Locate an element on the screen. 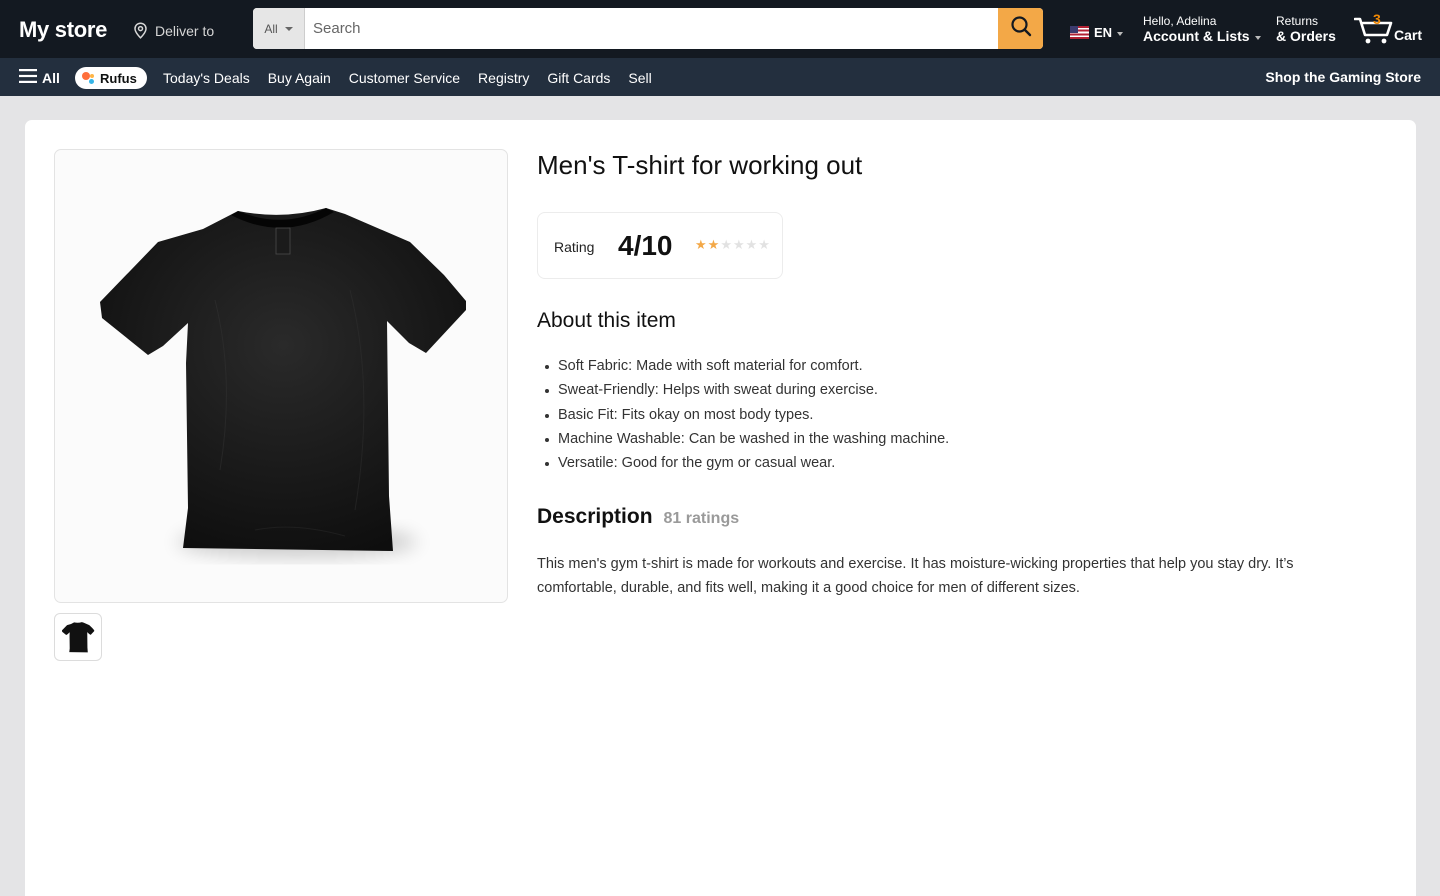 The width and height of the screenshot is (1440, 896). hamburger-menu-icon is located at coordinates (28, 77).